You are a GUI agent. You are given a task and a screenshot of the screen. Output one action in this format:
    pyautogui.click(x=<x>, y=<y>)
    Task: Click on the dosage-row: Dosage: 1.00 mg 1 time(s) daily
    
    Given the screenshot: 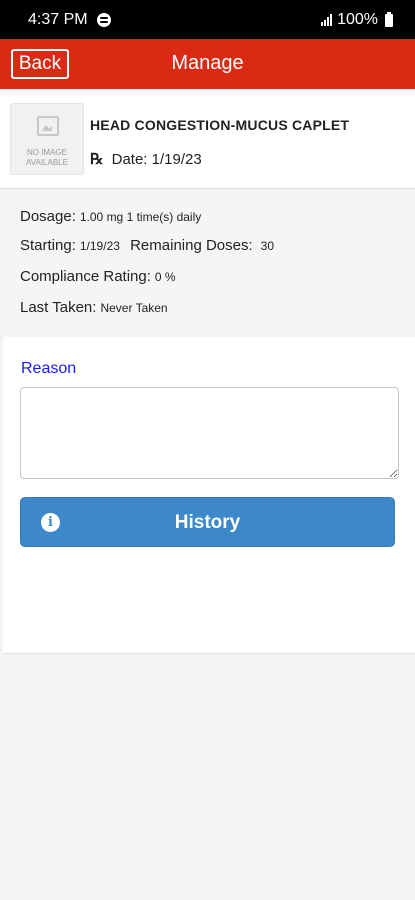 What is the action you would take?
    pyautogui.click(x=110, y=216)
    